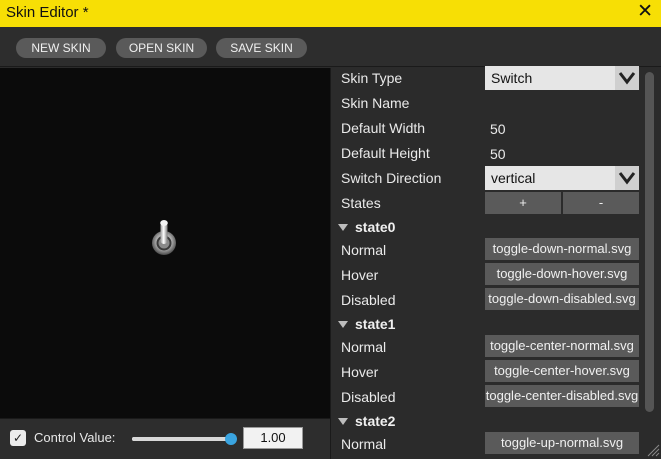 Image resolution: width=661 pixels, height=459 pixels. What do you see at coordinates (513, 178) in the screenshot?
I see `switch-direction-value: vertical` at bounding box center [513, 178].